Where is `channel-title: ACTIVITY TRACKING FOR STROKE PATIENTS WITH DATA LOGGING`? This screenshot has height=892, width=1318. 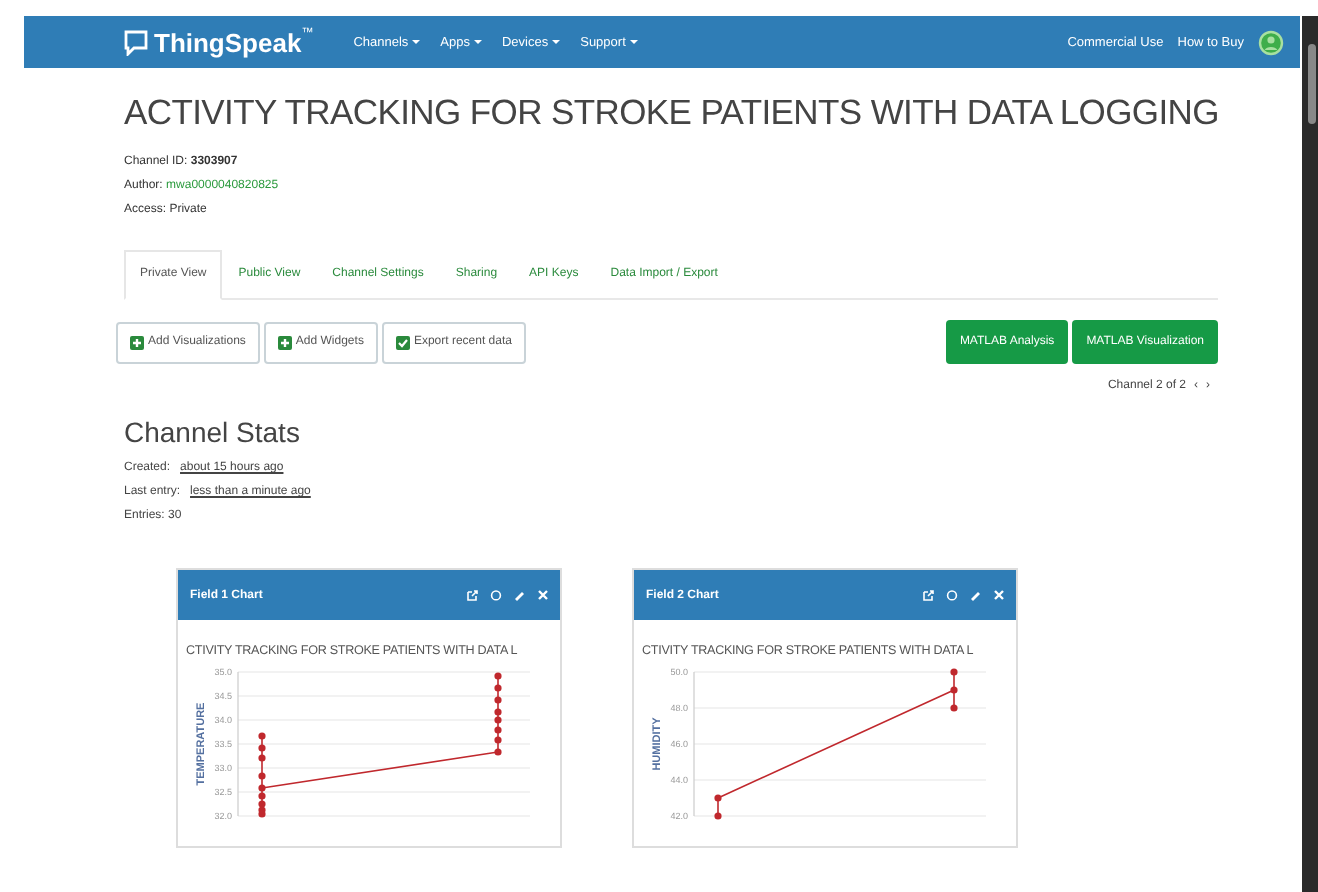
channel-title: ACTIVITY TRACKING FOR STROKE PATIENTS WITH DATA LOGGING is located at coordinates (671, 113).